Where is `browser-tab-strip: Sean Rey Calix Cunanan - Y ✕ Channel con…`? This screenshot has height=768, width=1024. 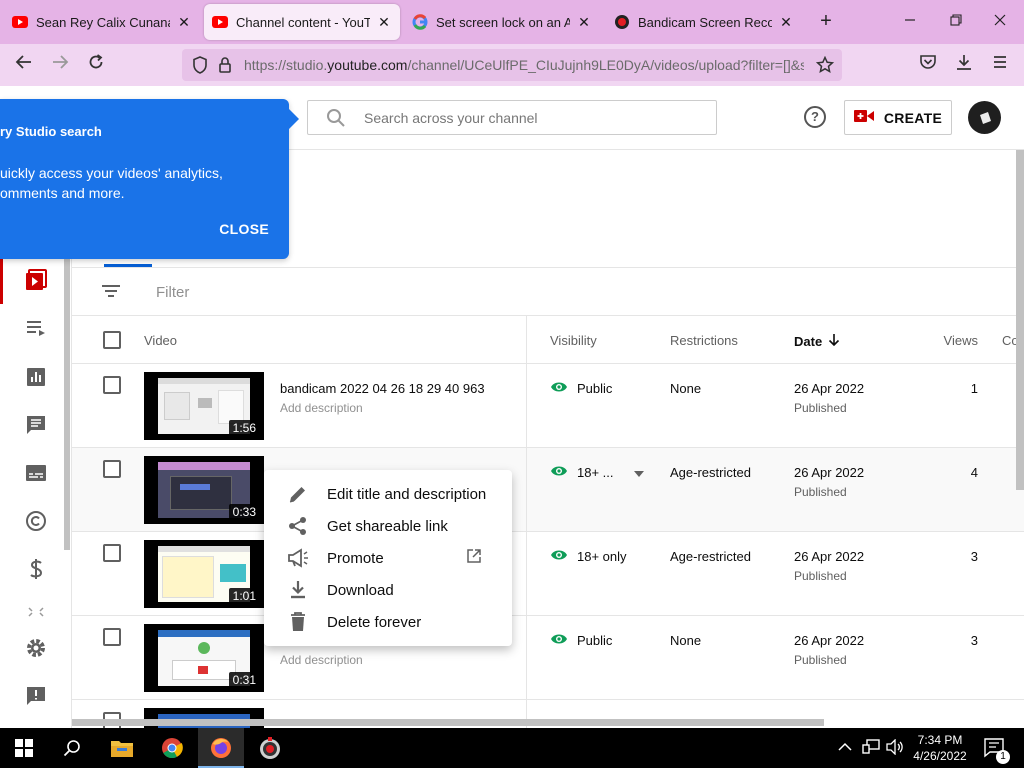
browser-tab-strip: Sean Rey Calix Cunanan - Y ✕ Channel con… is located at coordinates (512, 22).